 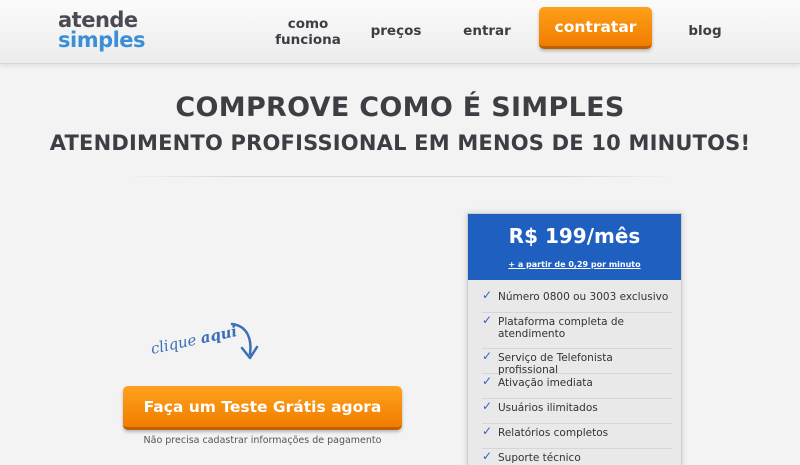 What do you see at coordinates (487, 31) in the screenshot?
I see `nav-entrar: entrar` at bounding box center [487, 31].